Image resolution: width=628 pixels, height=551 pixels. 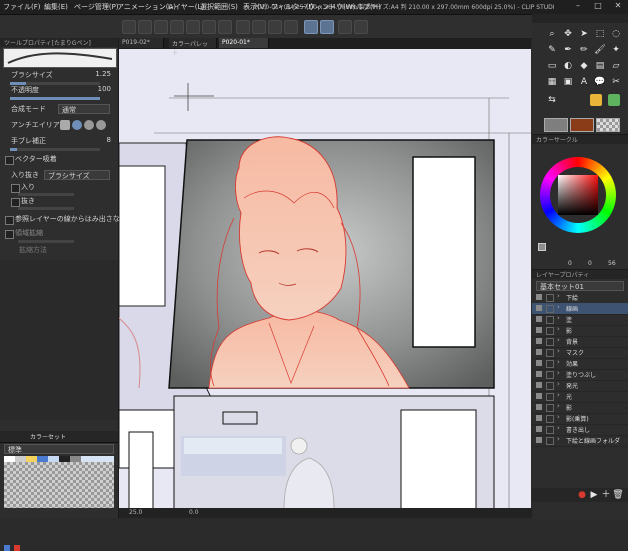 What do you see at coordinates (209, 27) in the screenshot?
I see `redo-icon` at bounding box center [209, 27].